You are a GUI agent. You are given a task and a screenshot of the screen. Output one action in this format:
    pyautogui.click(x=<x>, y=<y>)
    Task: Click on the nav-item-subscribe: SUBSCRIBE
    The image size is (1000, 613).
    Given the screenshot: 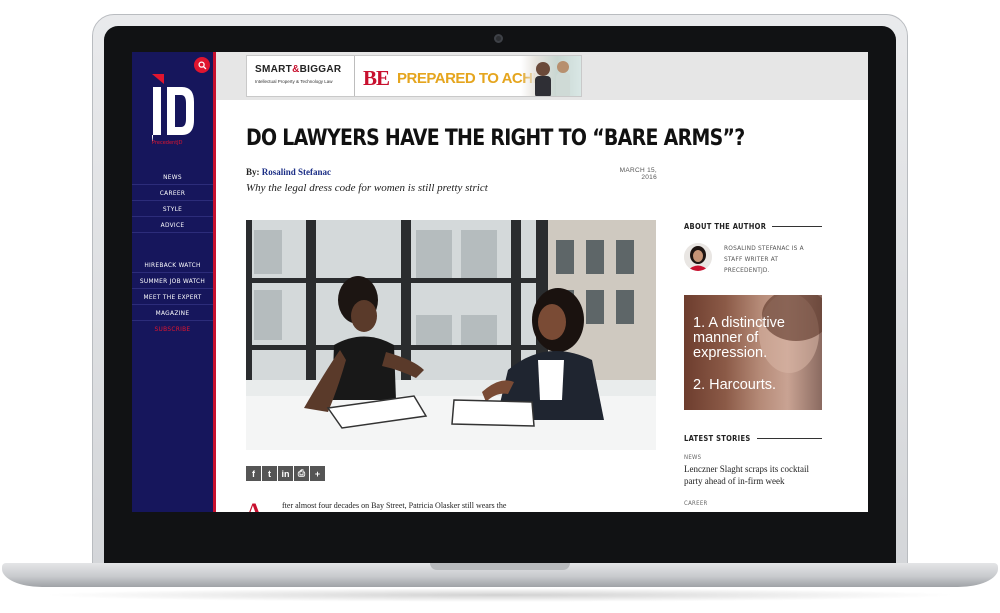 What is the action you would take?
    pyautogui.click(x=172, y=329)
    